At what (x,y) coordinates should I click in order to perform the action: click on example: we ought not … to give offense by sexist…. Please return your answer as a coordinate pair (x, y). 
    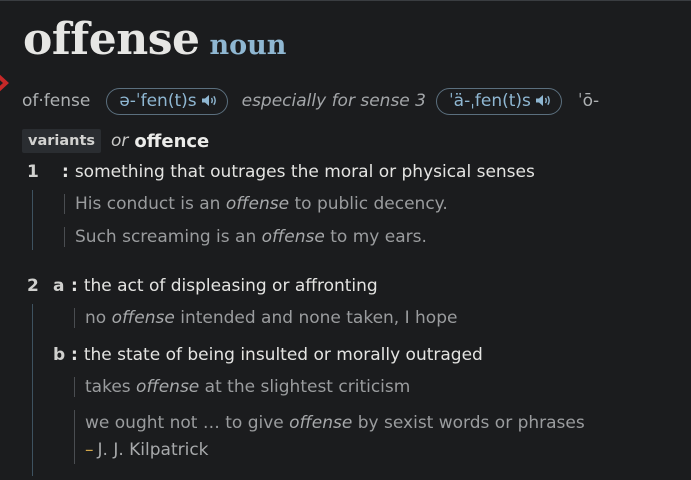
    Looking at the image, I should click on (329, 437).